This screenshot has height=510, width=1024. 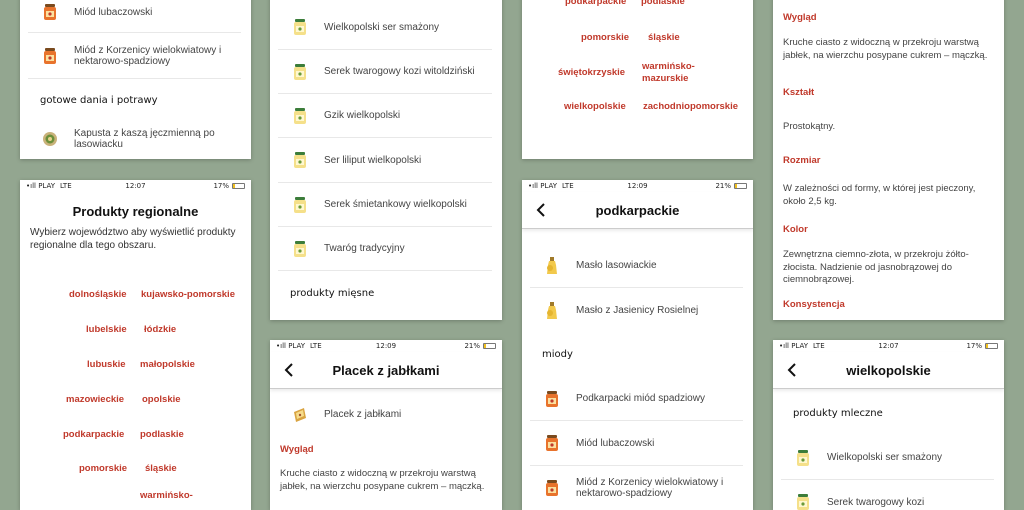 What do you see at coordinates (672, 73) in the screenshot?
I see `region-link: warmińsko-mazurskie` at bounding box center [672, 73].